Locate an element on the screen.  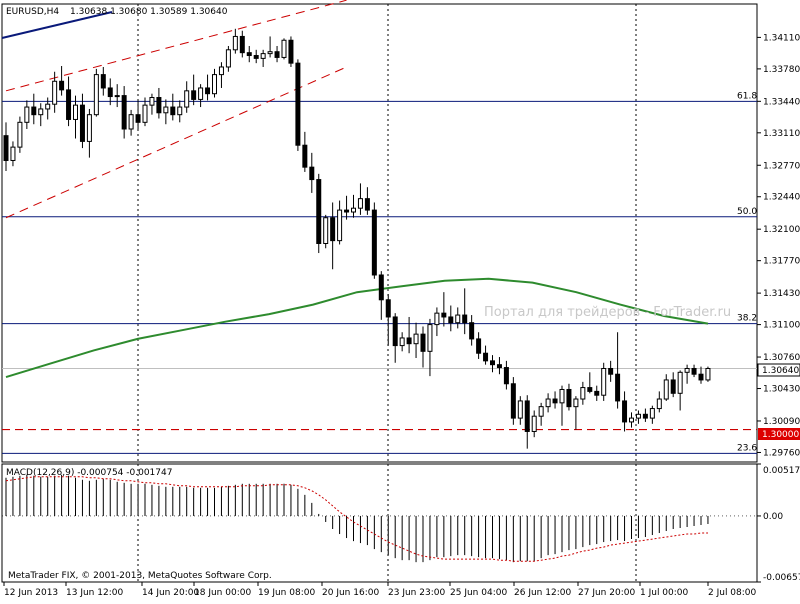
price-axis-label: 1.31770 is located at coordinates (781, 262).